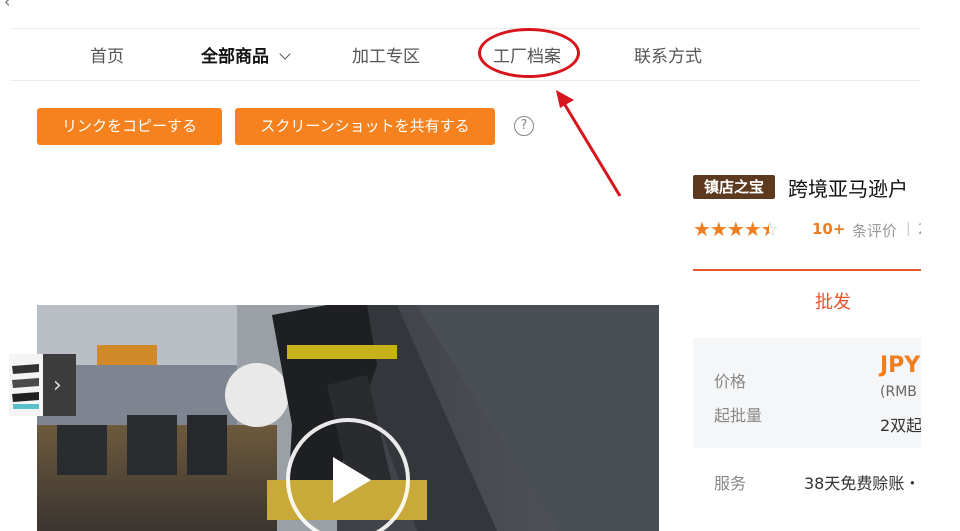  I want to click on review-label: 条评价, so click(875, 231).